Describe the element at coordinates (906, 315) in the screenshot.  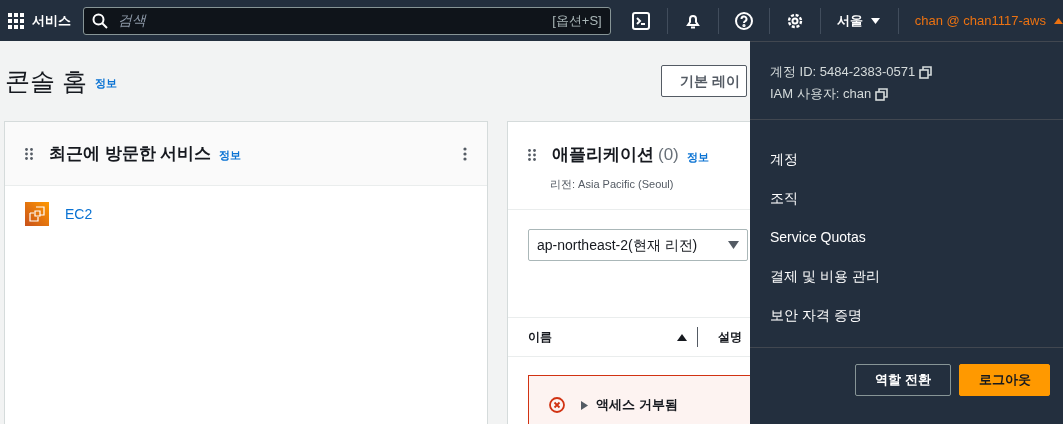
I see `menu-item: 보안 자격 증명` at that location.